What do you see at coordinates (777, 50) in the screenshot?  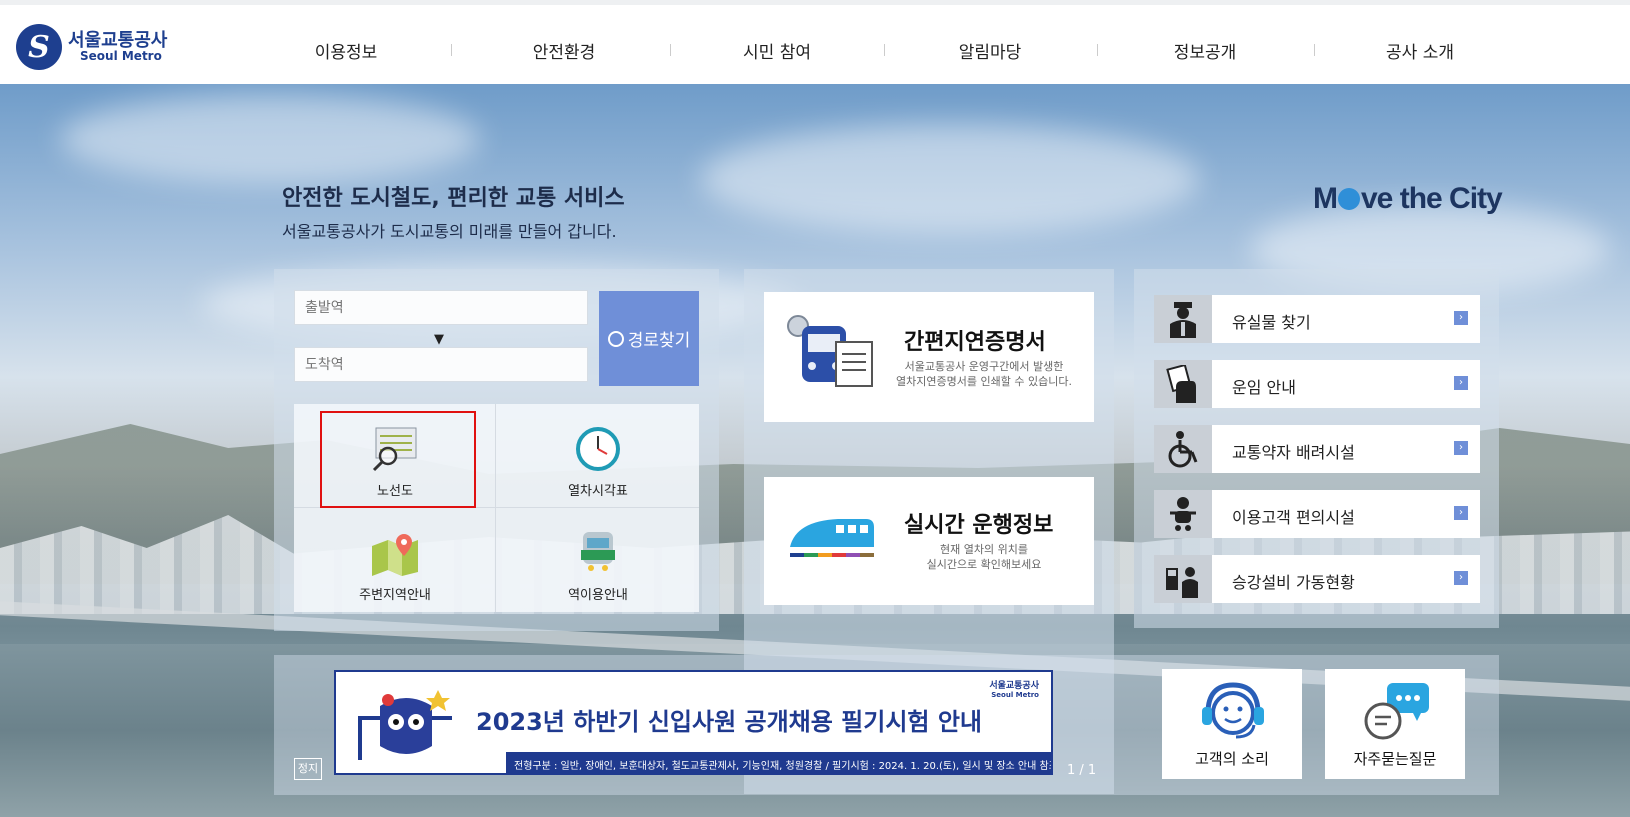 I see `nav-citizen: 시민 참여` at bounding box center [777, 50].